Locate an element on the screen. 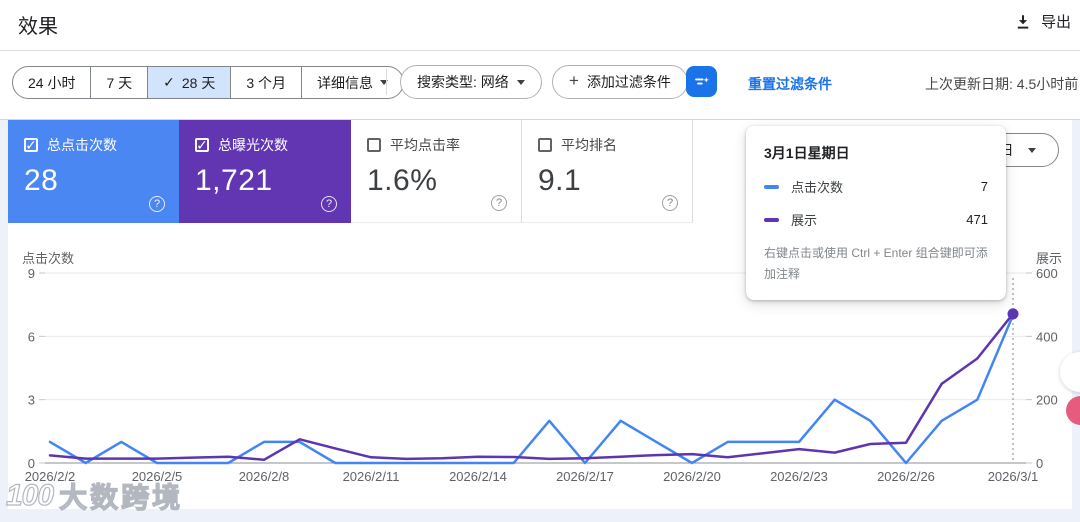  filter-toggle-button is located at coordinates (701, 81).